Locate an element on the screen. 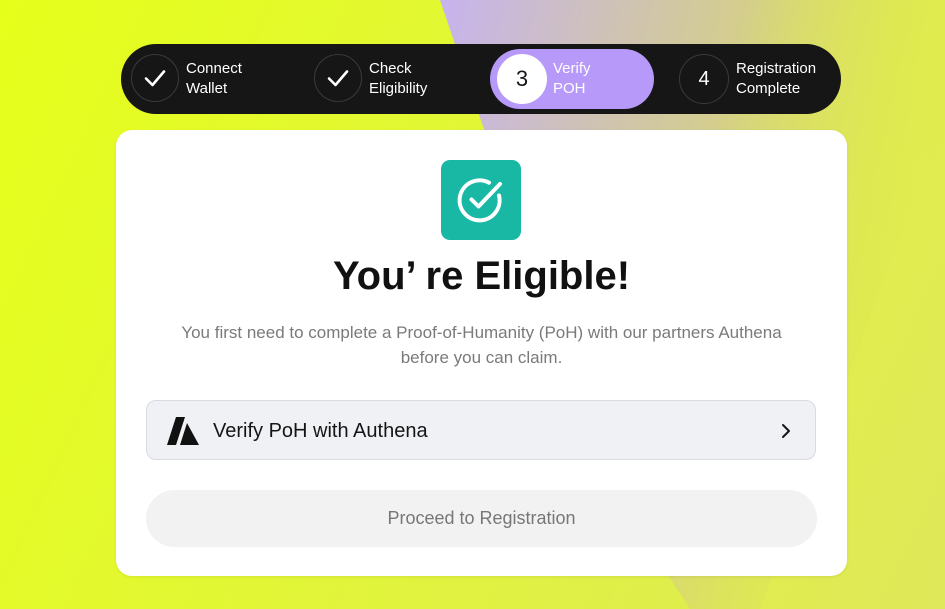 The image size is (945, 609). step-check-eligibility: Check Eligibility is located at coordinates (389, 79).